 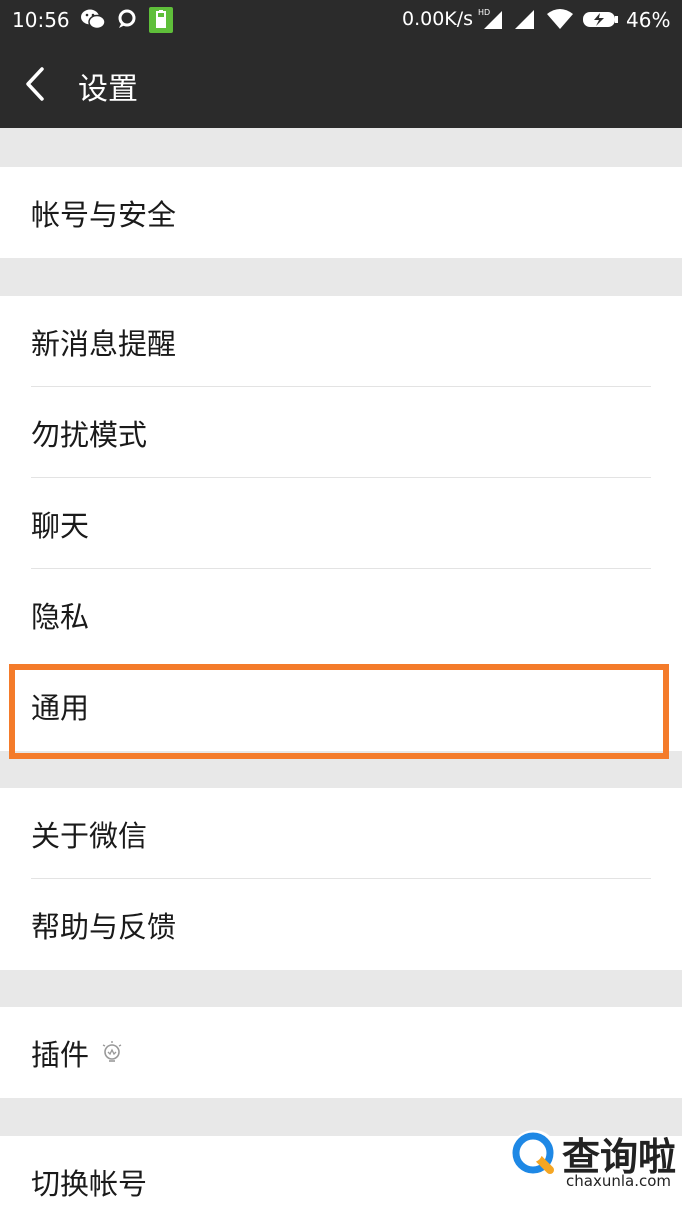 What do you see at coordinates (60, 525) in the screenshot?
I see `settings-item-label: 聊天` at bounding box center [60, 525].